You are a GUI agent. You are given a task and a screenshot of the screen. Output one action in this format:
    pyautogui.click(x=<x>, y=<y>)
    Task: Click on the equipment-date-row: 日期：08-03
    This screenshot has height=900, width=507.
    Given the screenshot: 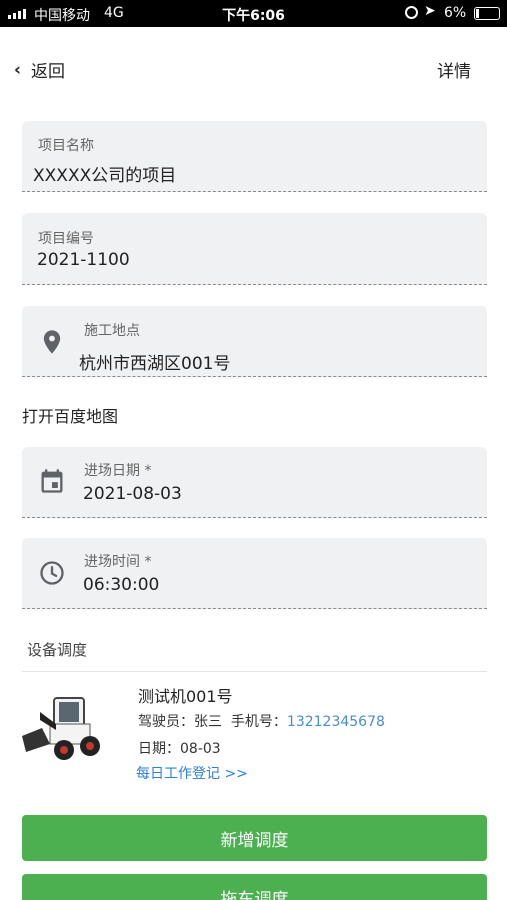 What is the action you would take?
    pyautogui.click(x=179, y=748)
    